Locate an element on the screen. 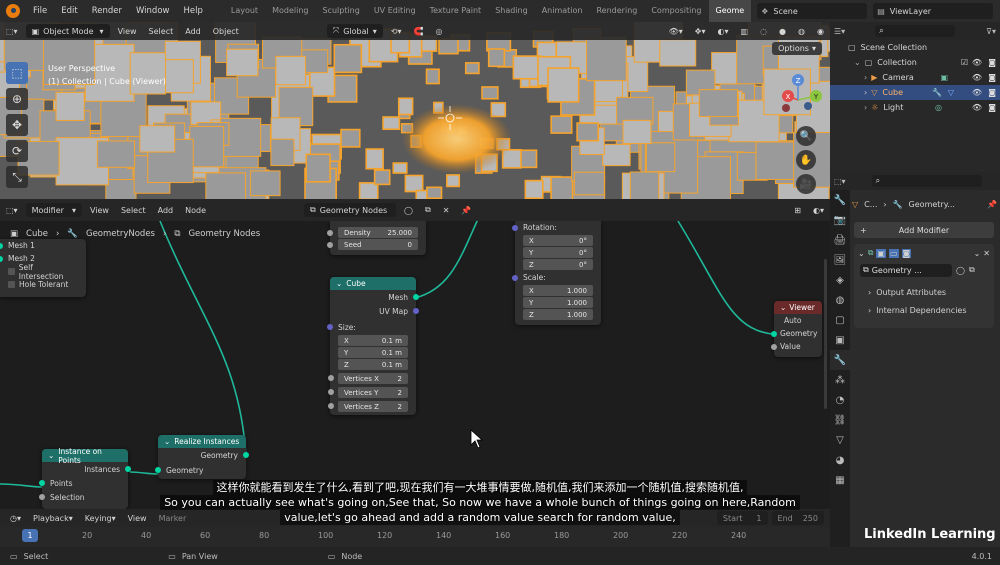  pan-hand-icon: ✋ is located at coordinates (806, 160).